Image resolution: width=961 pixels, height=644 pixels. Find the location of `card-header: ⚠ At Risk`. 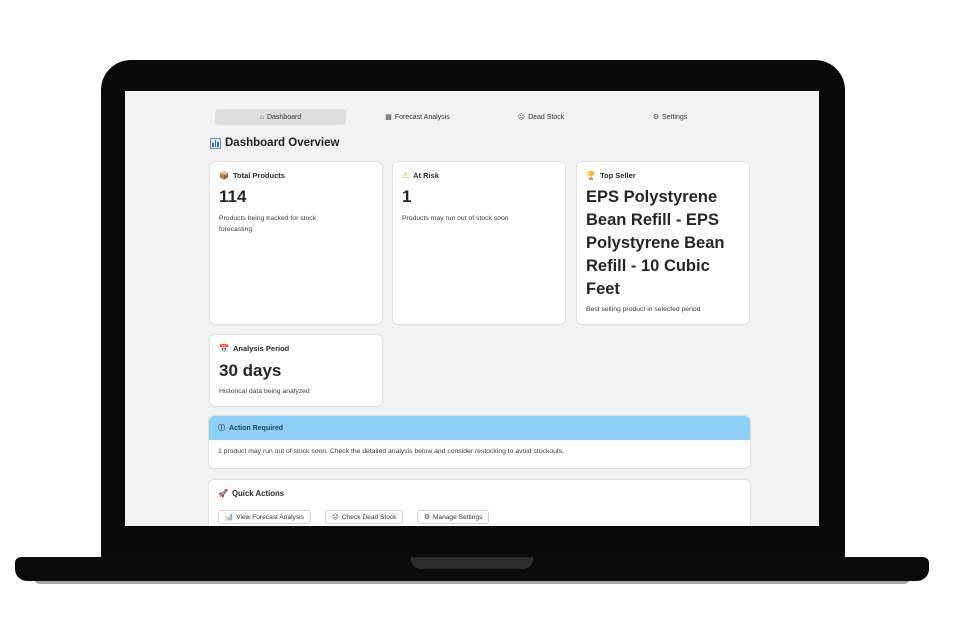

card-header: ⚠ At Risk is located at coordinates (420, 175).